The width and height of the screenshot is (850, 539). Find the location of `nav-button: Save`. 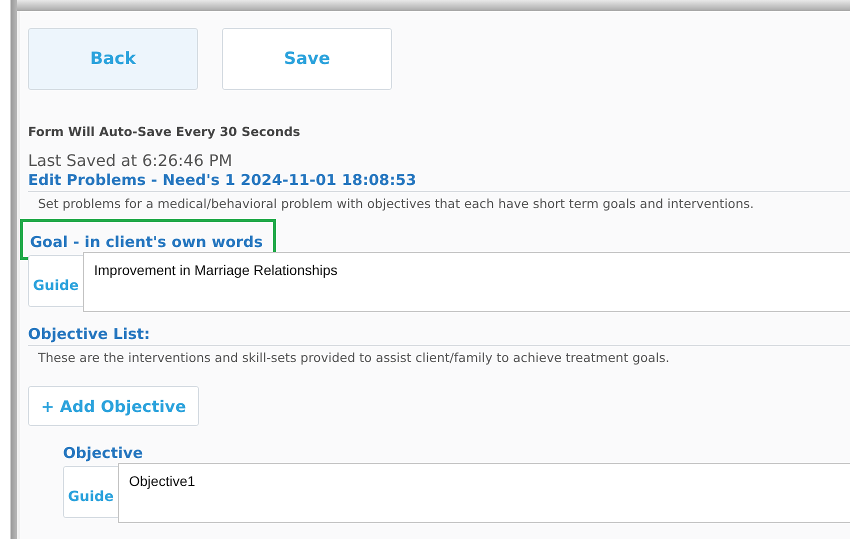

nav-button: Save is located at coordinates (307, 59).